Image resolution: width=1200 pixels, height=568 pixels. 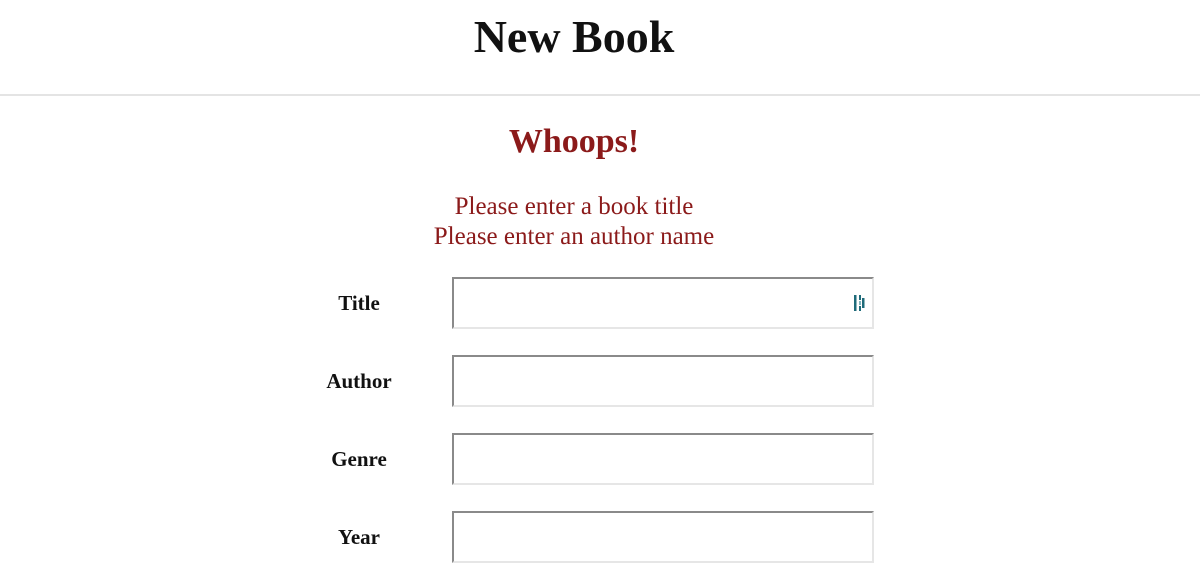 What do you see at coordinates (663, 303) in the screenshot?
I see `title-input` at bounding box center [663, 303].